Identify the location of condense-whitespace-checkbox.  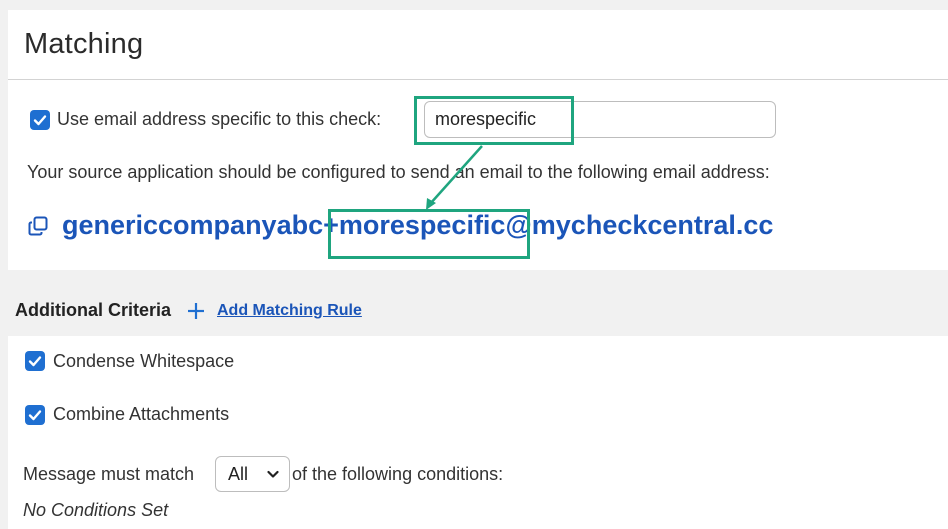
(35, 361).